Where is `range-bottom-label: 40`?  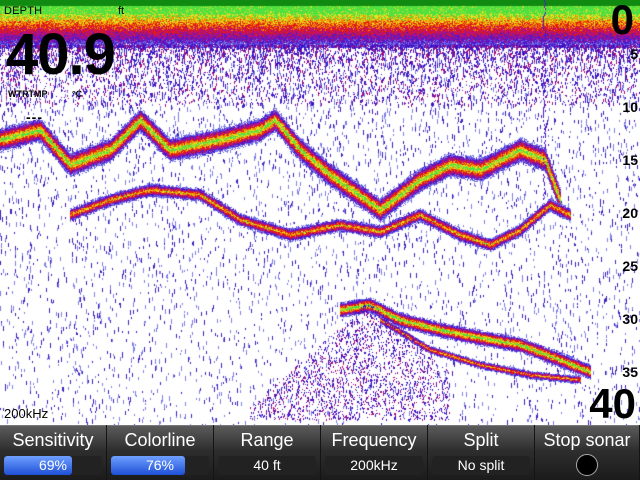
range-bottom-label: 40 is located at coordinates (612, 403).